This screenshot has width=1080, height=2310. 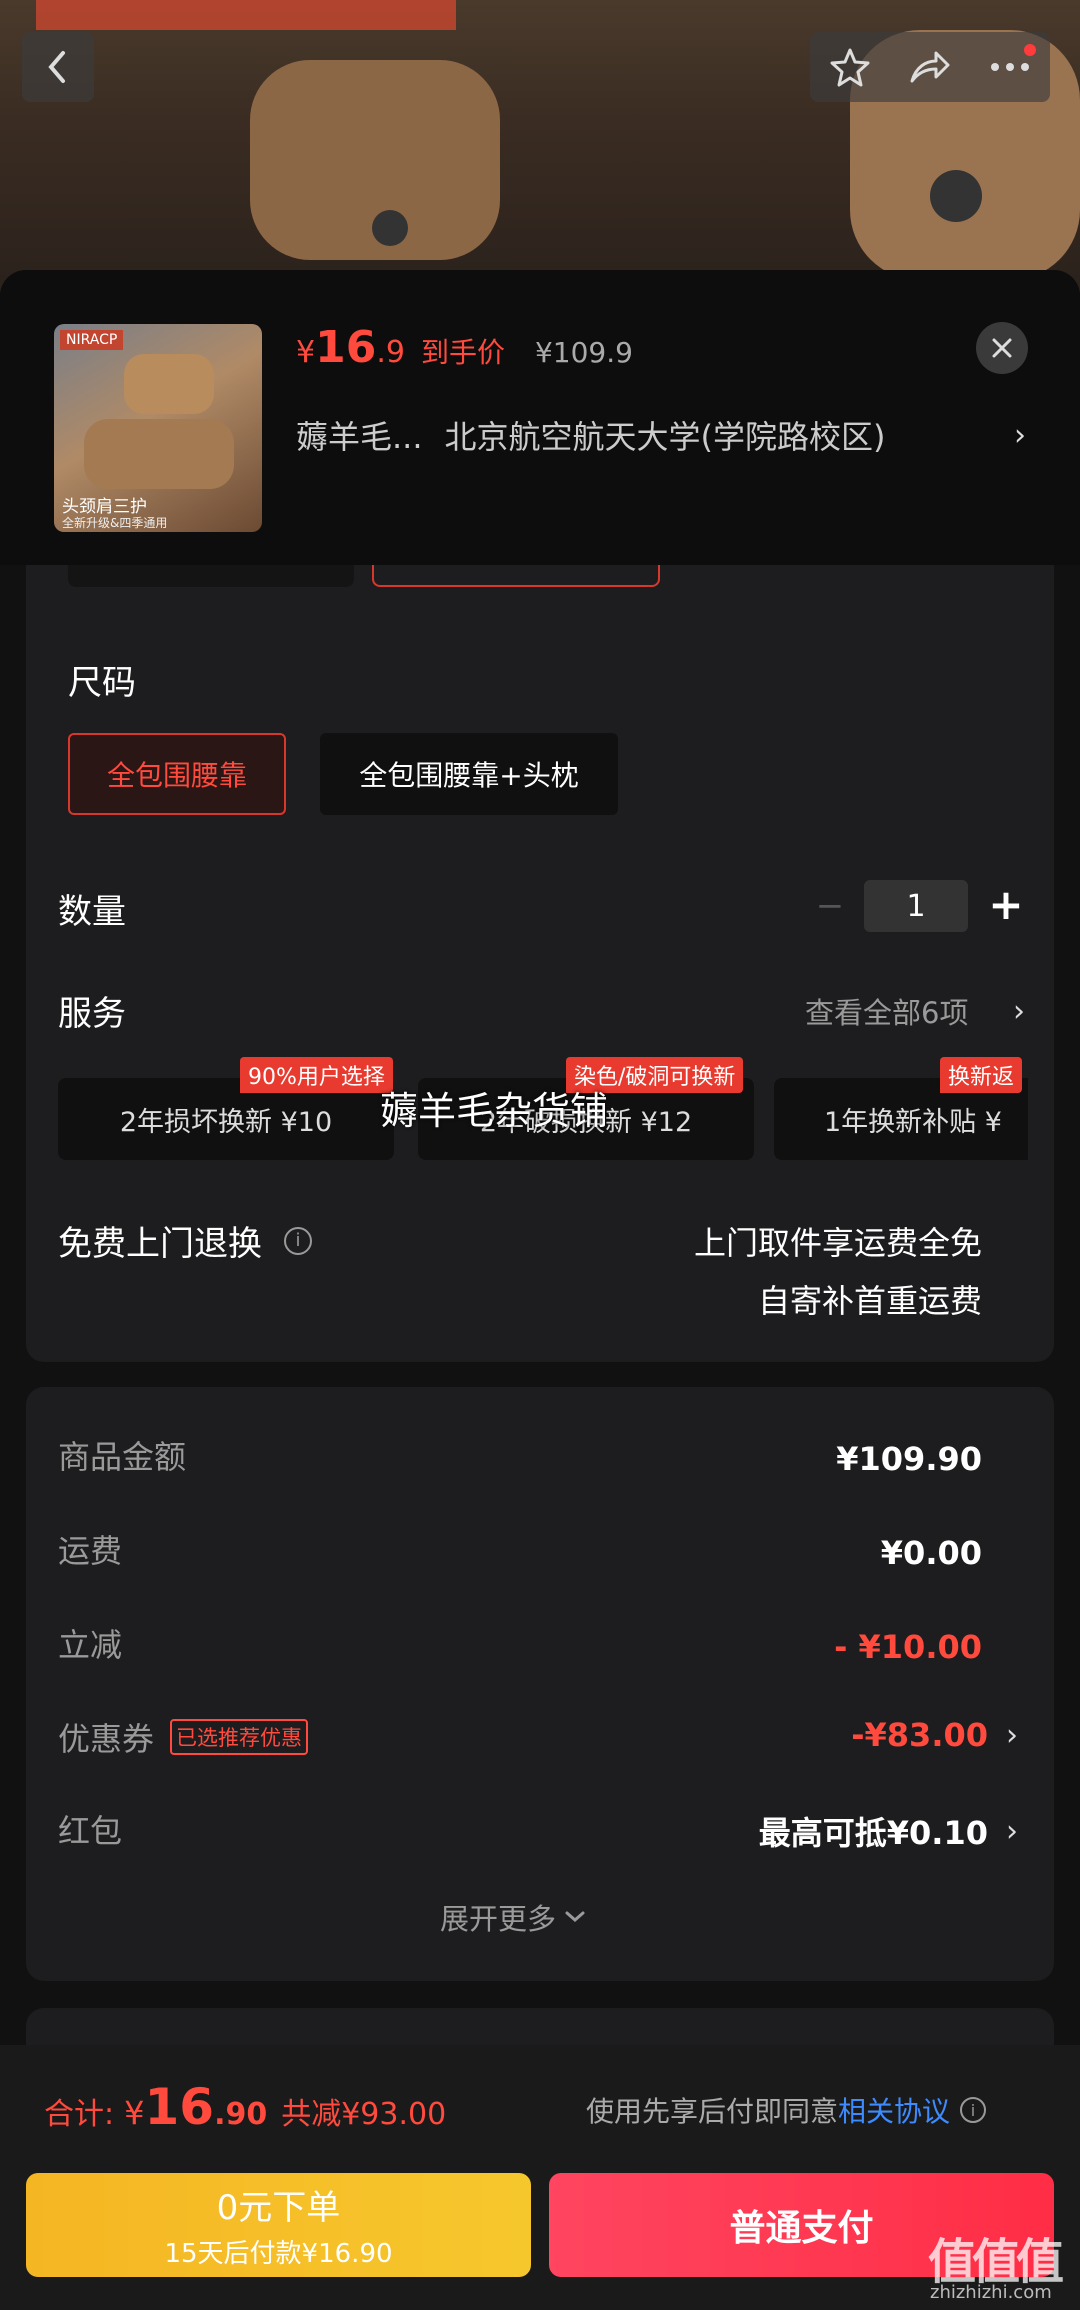 I want to click on share-icon, so click(x=930, y=67).